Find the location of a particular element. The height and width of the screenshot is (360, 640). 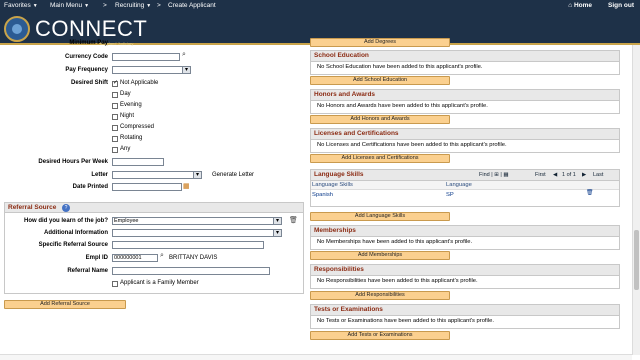

next-icon: ▶ is located at coordinates (584, 175).